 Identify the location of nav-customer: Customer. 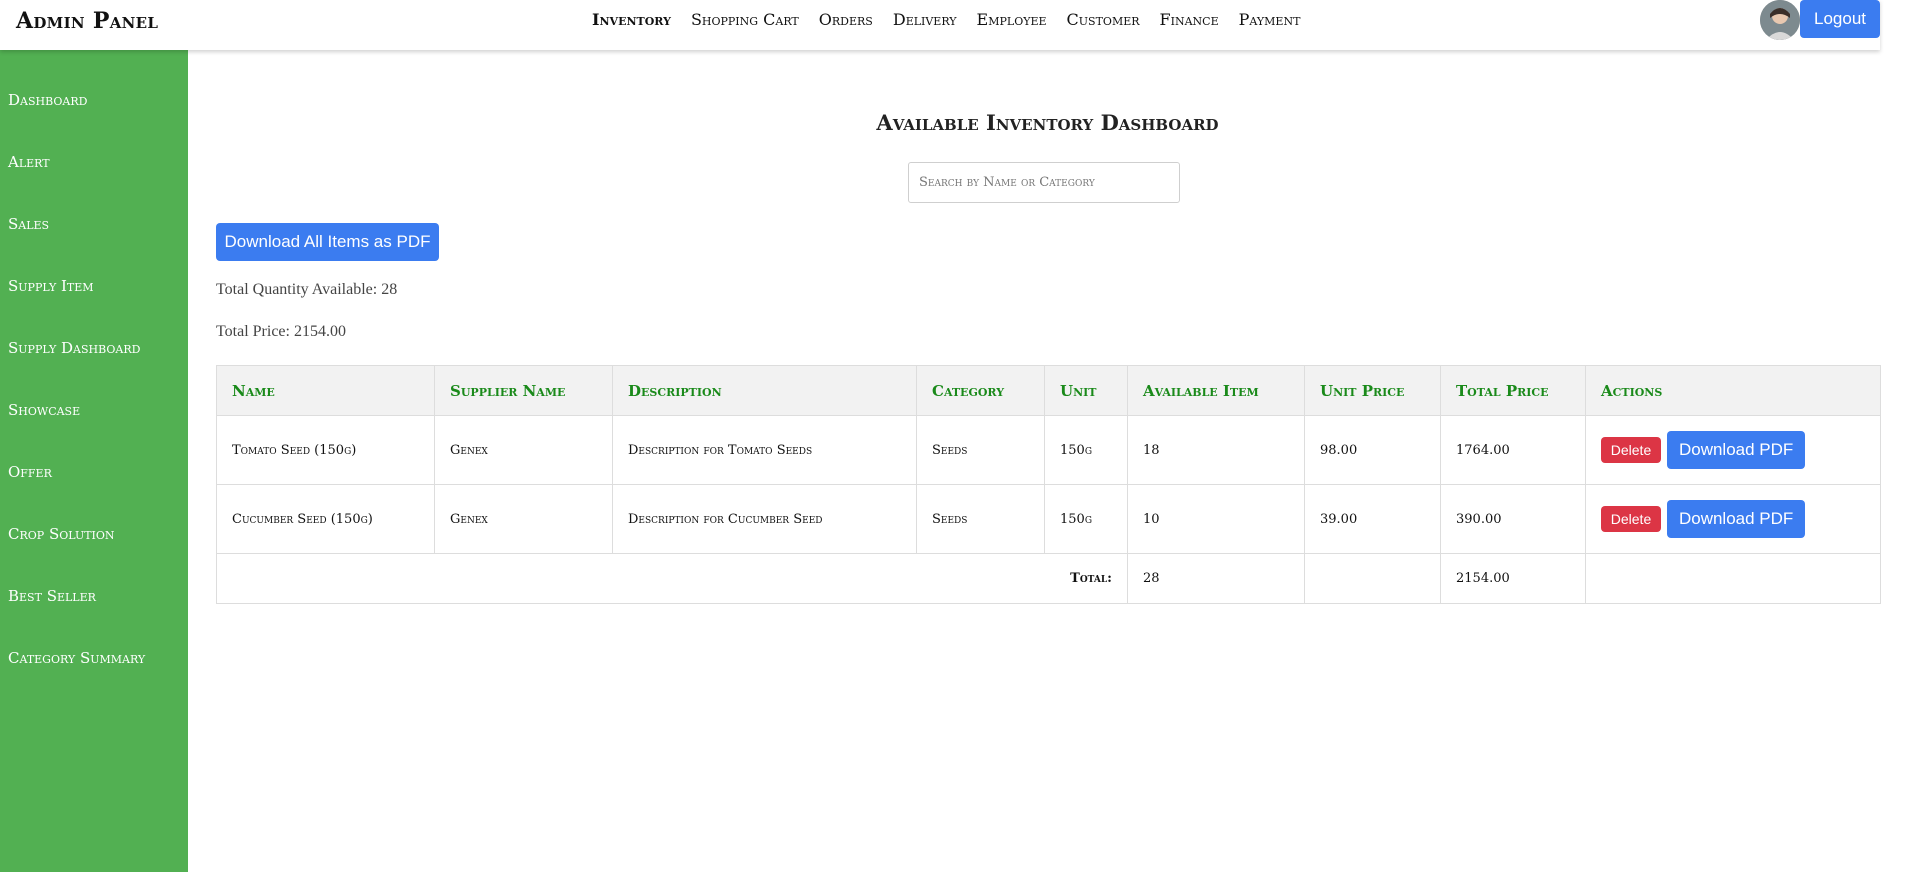
(1103, 20).